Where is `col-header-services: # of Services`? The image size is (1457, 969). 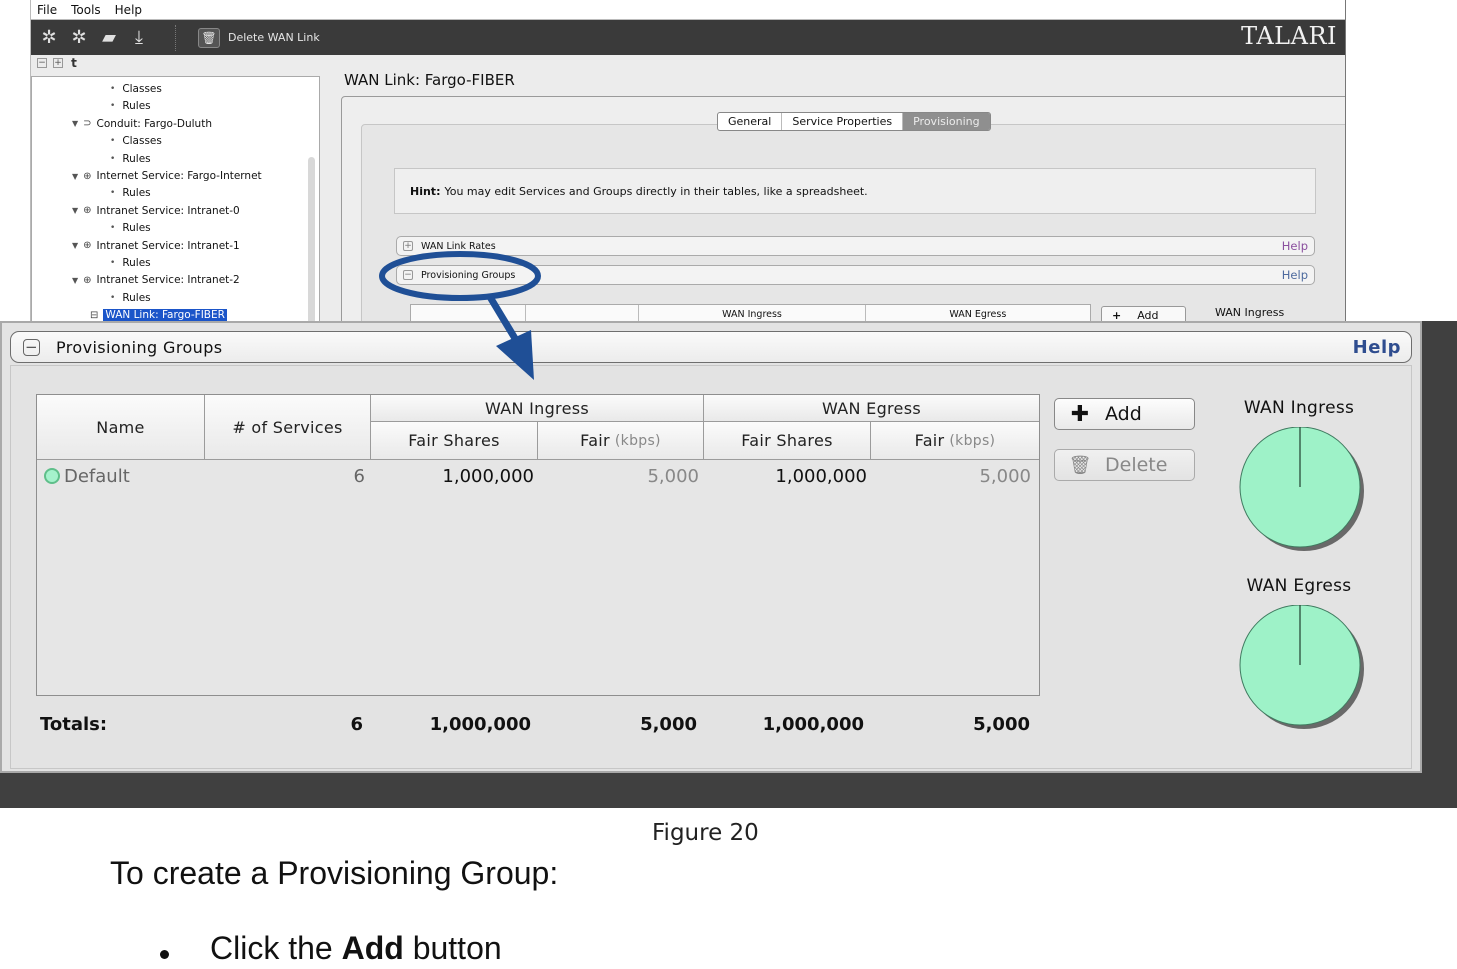
col-header-services: # of Services is located at coordinates (288, 427).